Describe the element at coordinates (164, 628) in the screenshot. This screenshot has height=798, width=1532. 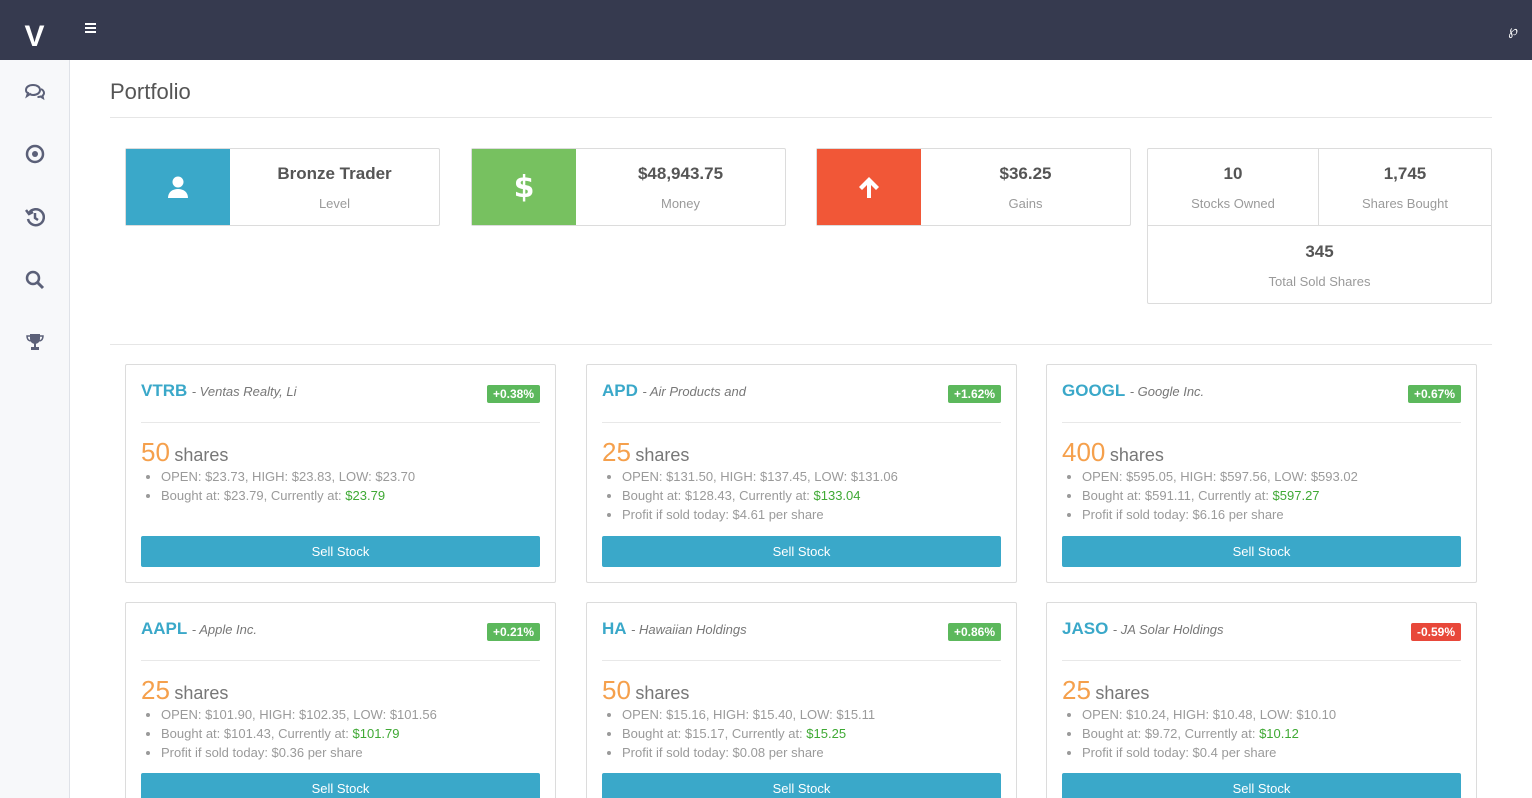
I see `stock-ticker: AAPL` at that location.